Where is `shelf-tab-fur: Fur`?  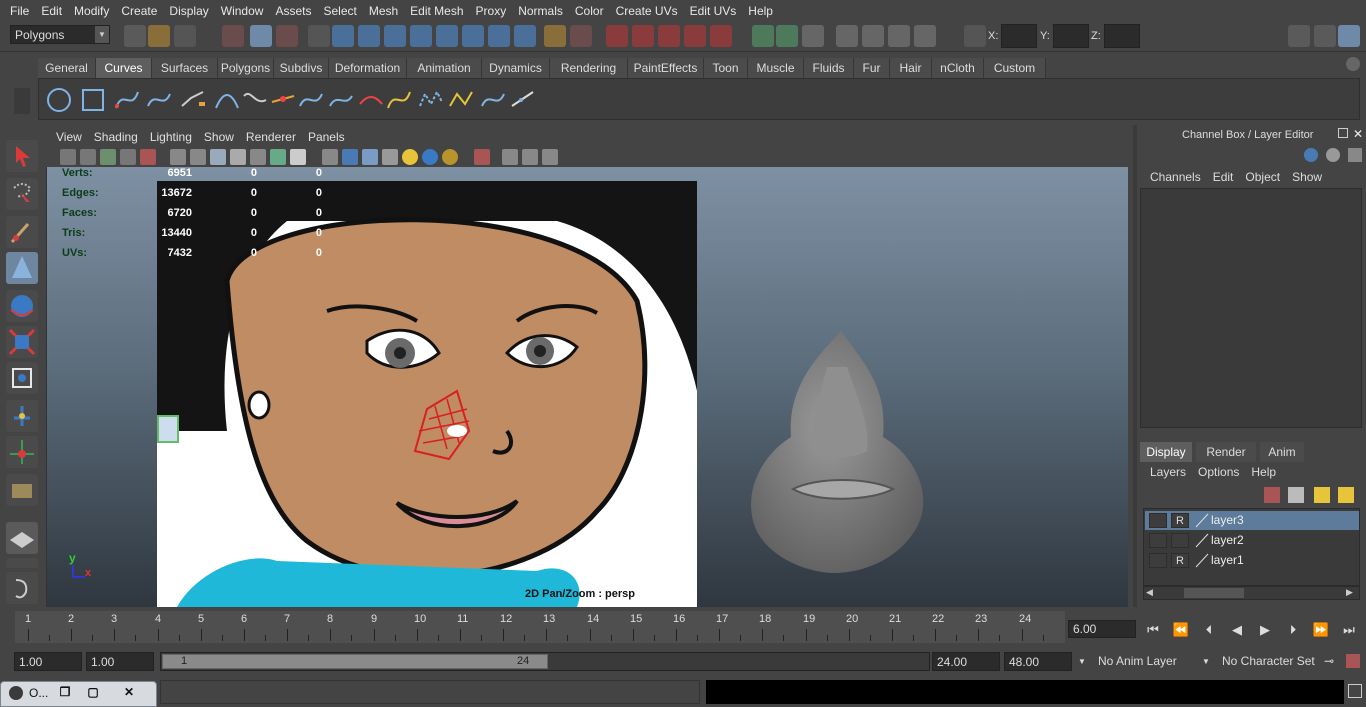 shelf-tab-fur: Fur is located at coordinates (872, 68).